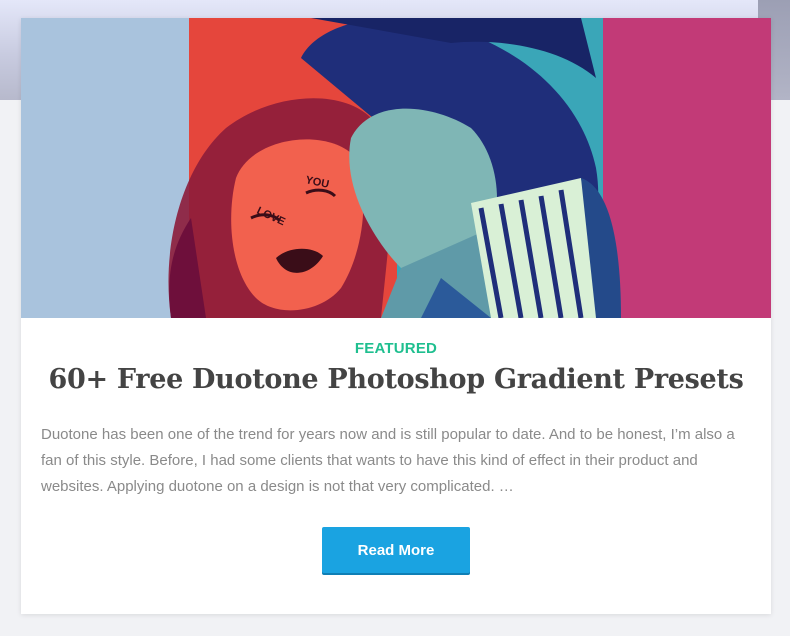 This screenshot has height=636, width=790. Describe the element at coordinates (396, 348) in the screenshot. I see `post-category-label: FEATURED` at that location.